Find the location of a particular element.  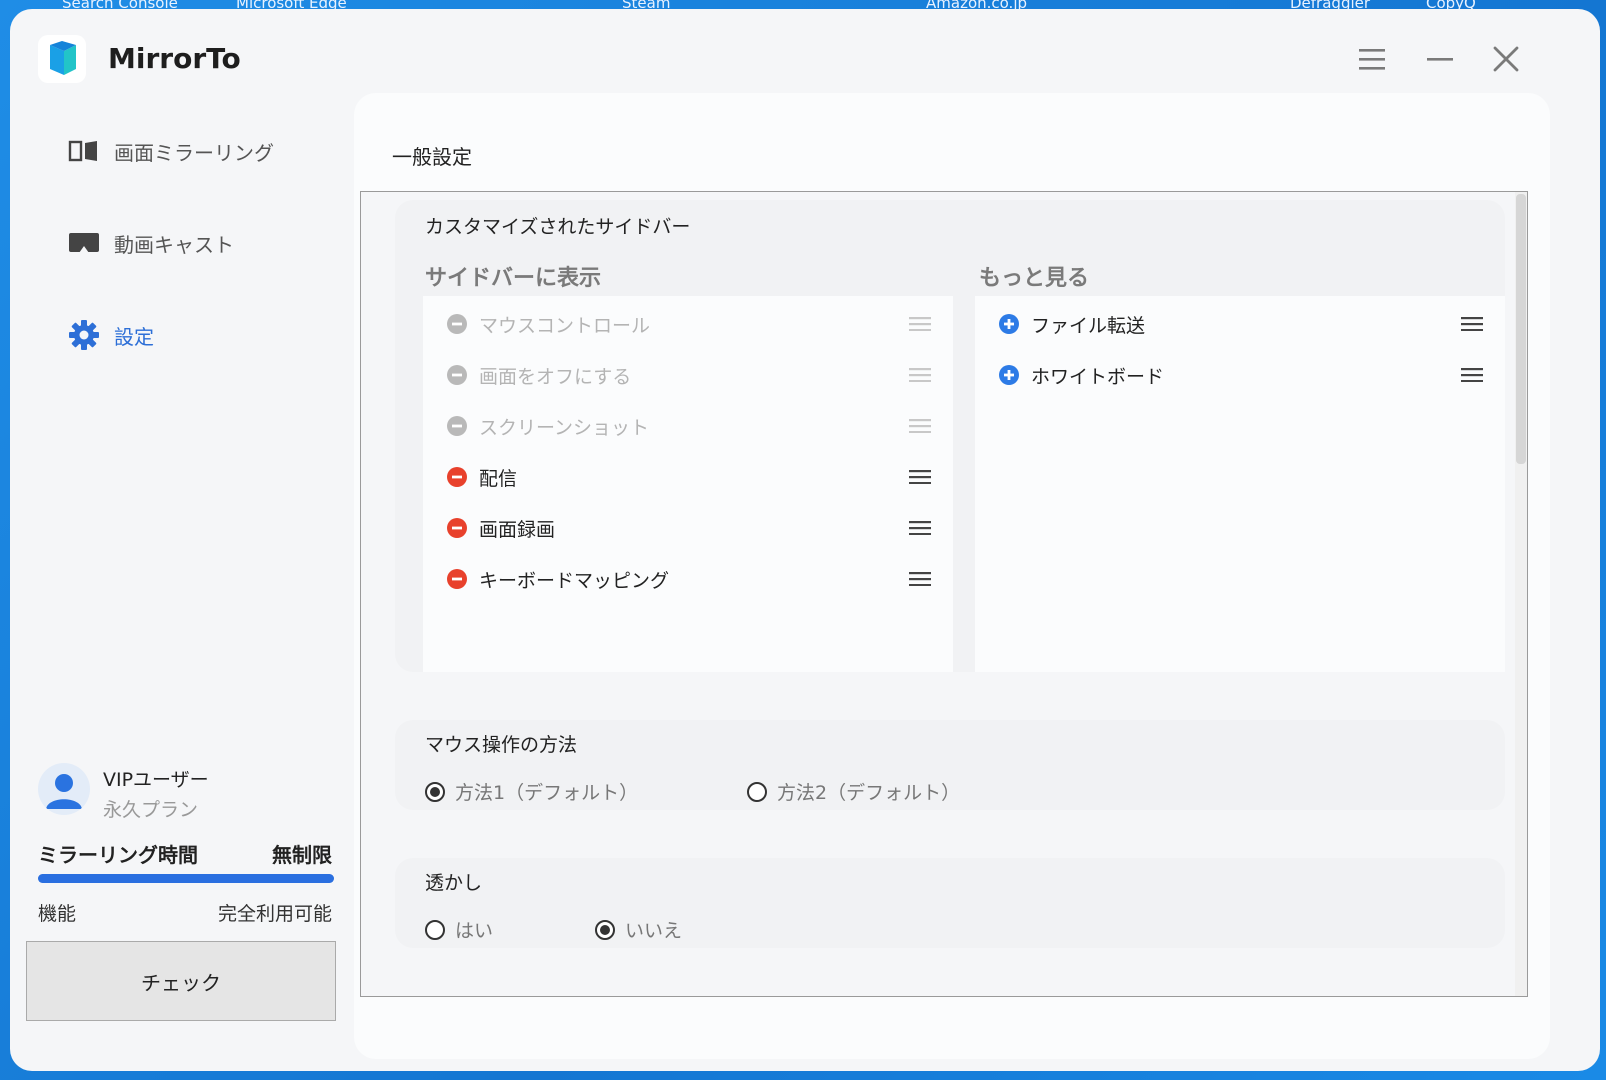

more-column-header: もっと見る is located at coordinates (1034, 278).